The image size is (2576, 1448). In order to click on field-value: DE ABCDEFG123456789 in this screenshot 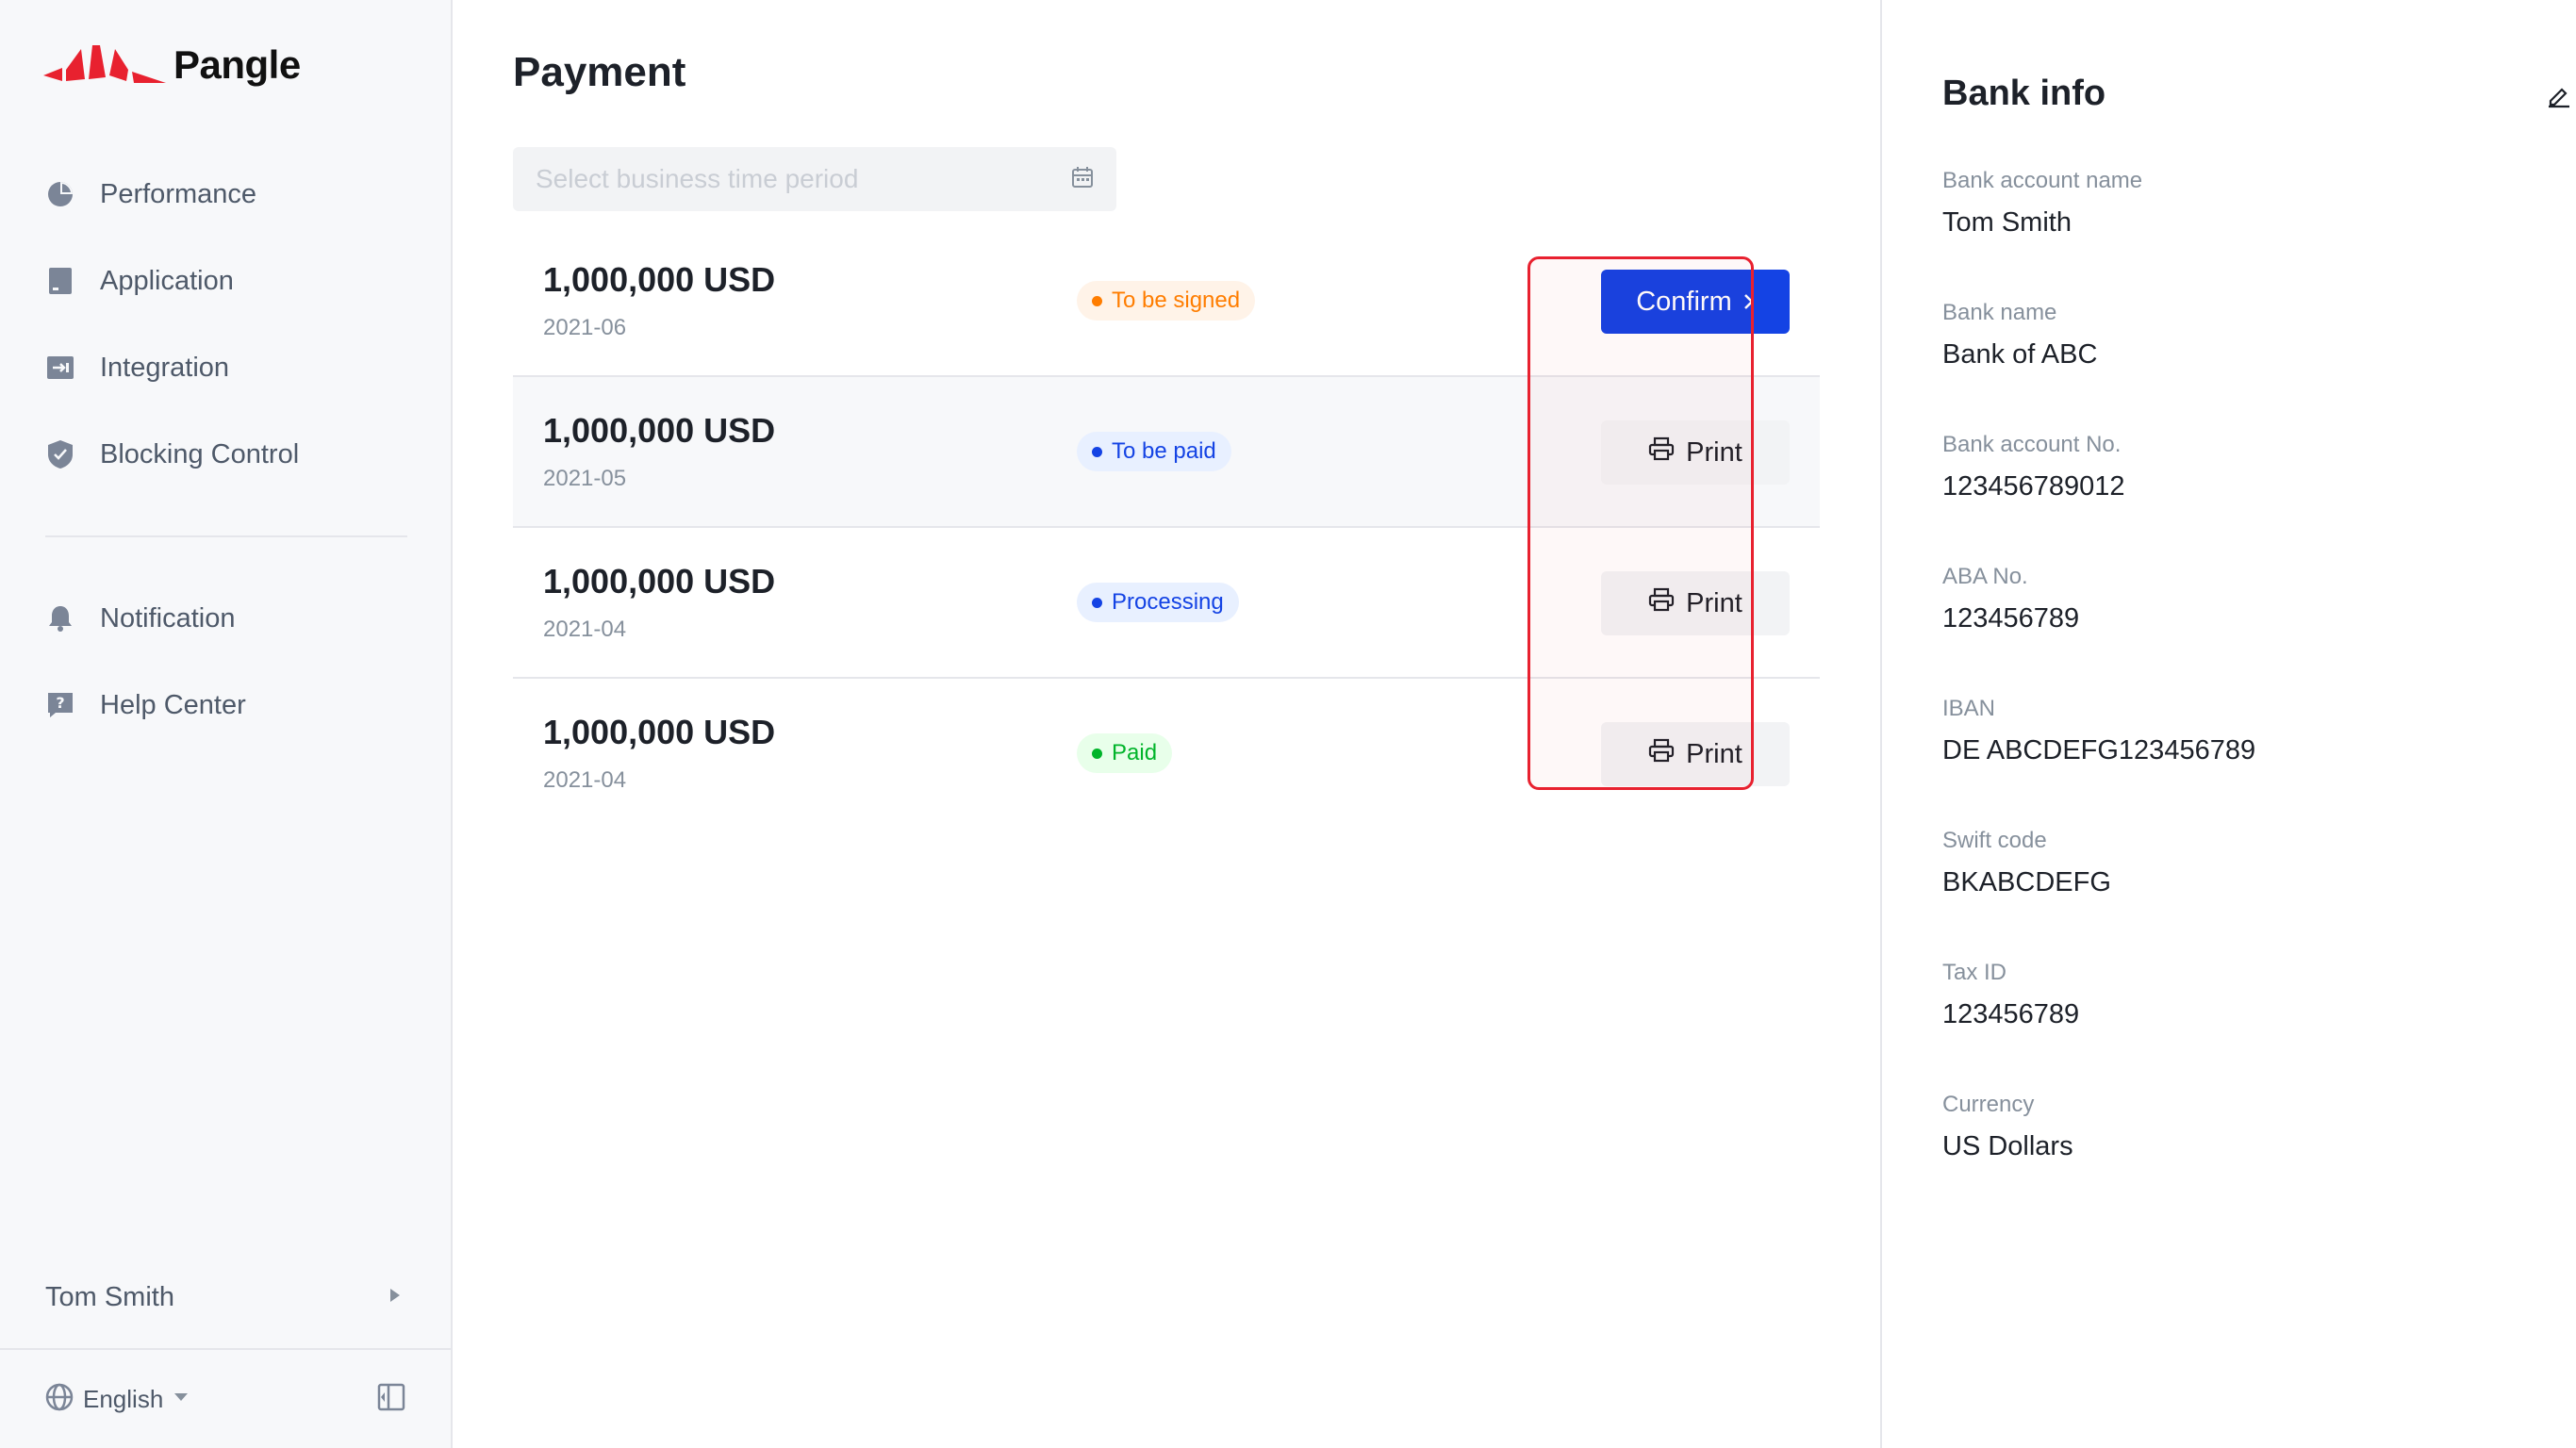, I will do `click(2099, 750)`.